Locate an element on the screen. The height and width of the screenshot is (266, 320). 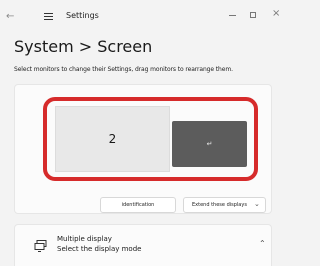
maximize-icon is located at coordinates (253, 15).